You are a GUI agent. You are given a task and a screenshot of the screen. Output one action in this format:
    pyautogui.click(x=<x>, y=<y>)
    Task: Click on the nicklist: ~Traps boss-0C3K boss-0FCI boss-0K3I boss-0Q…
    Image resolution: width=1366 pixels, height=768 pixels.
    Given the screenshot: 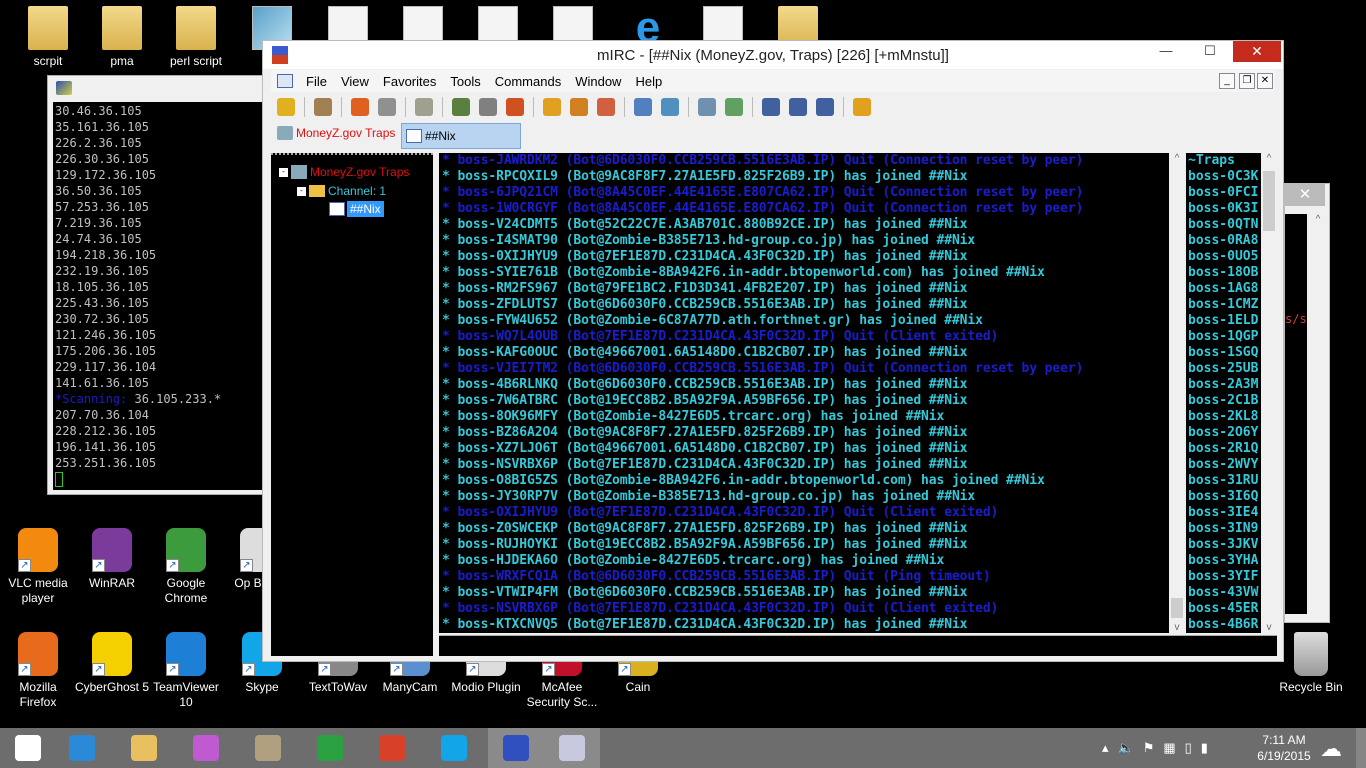 What is the action you would take?
    pyautogui.click(x=1223, y=393)
    